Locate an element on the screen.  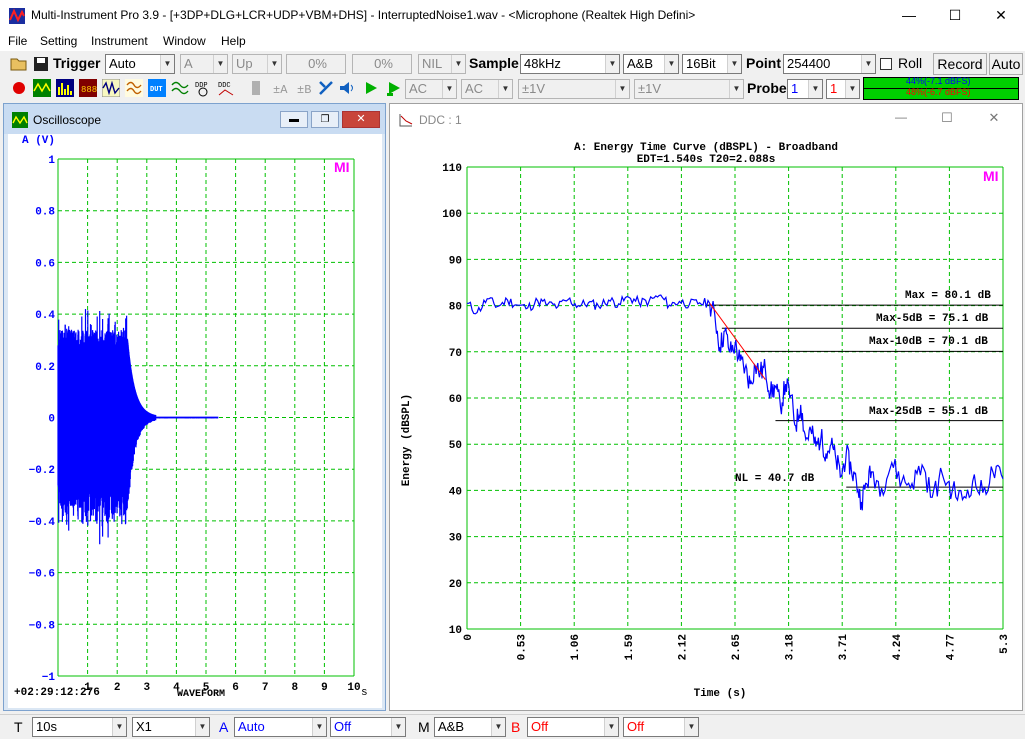
maximize-button: ☐ is located at coordinates (955, 15).